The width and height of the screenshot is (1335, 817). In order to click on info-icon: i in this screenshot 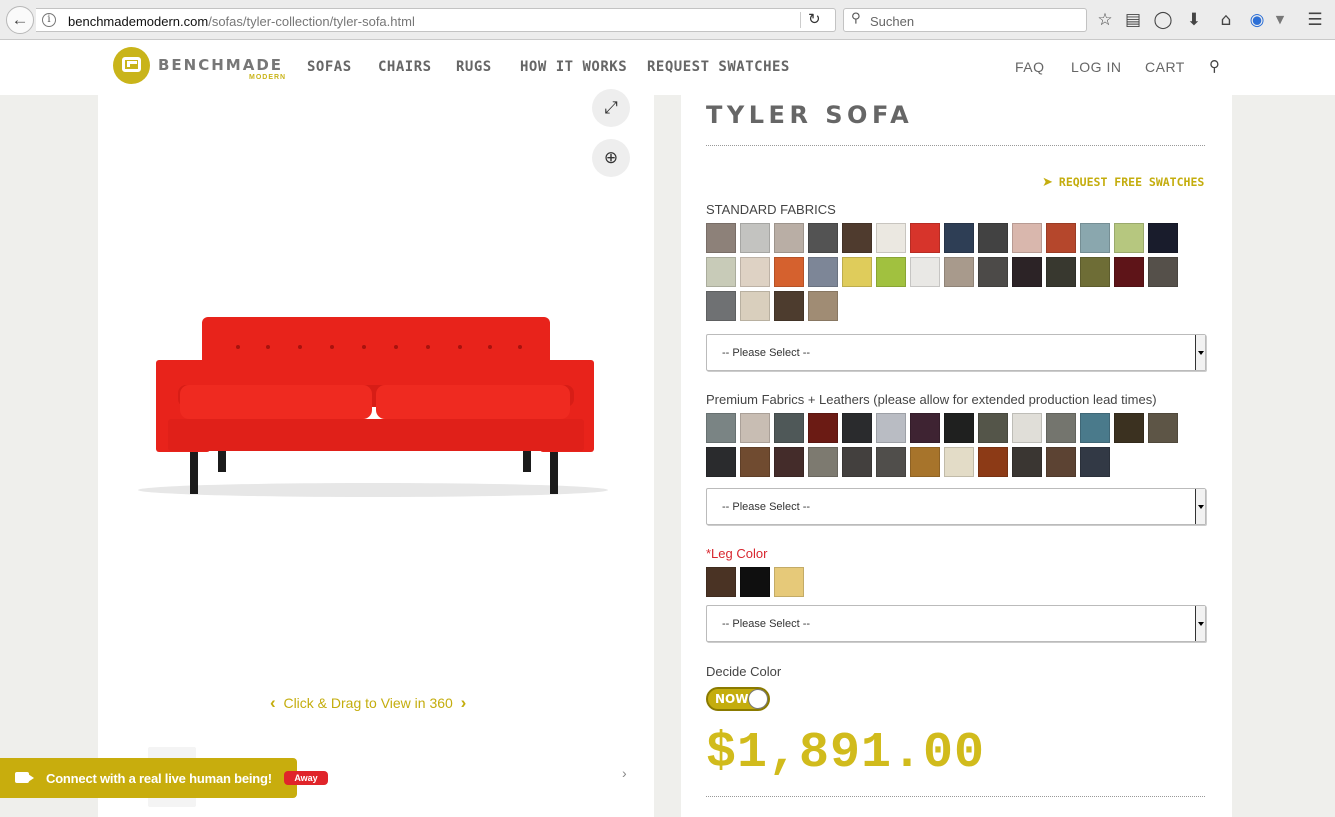, I will do `click(49, 20)`.